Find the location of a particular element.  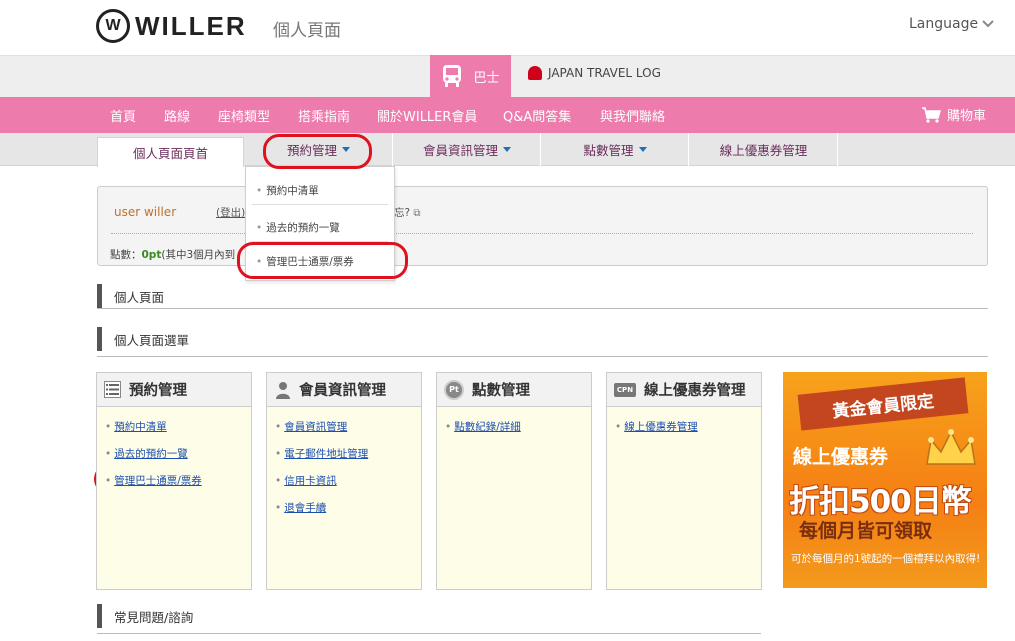

highlight-ring-dropdown-bus-pass is located at coordinates (322, 260).